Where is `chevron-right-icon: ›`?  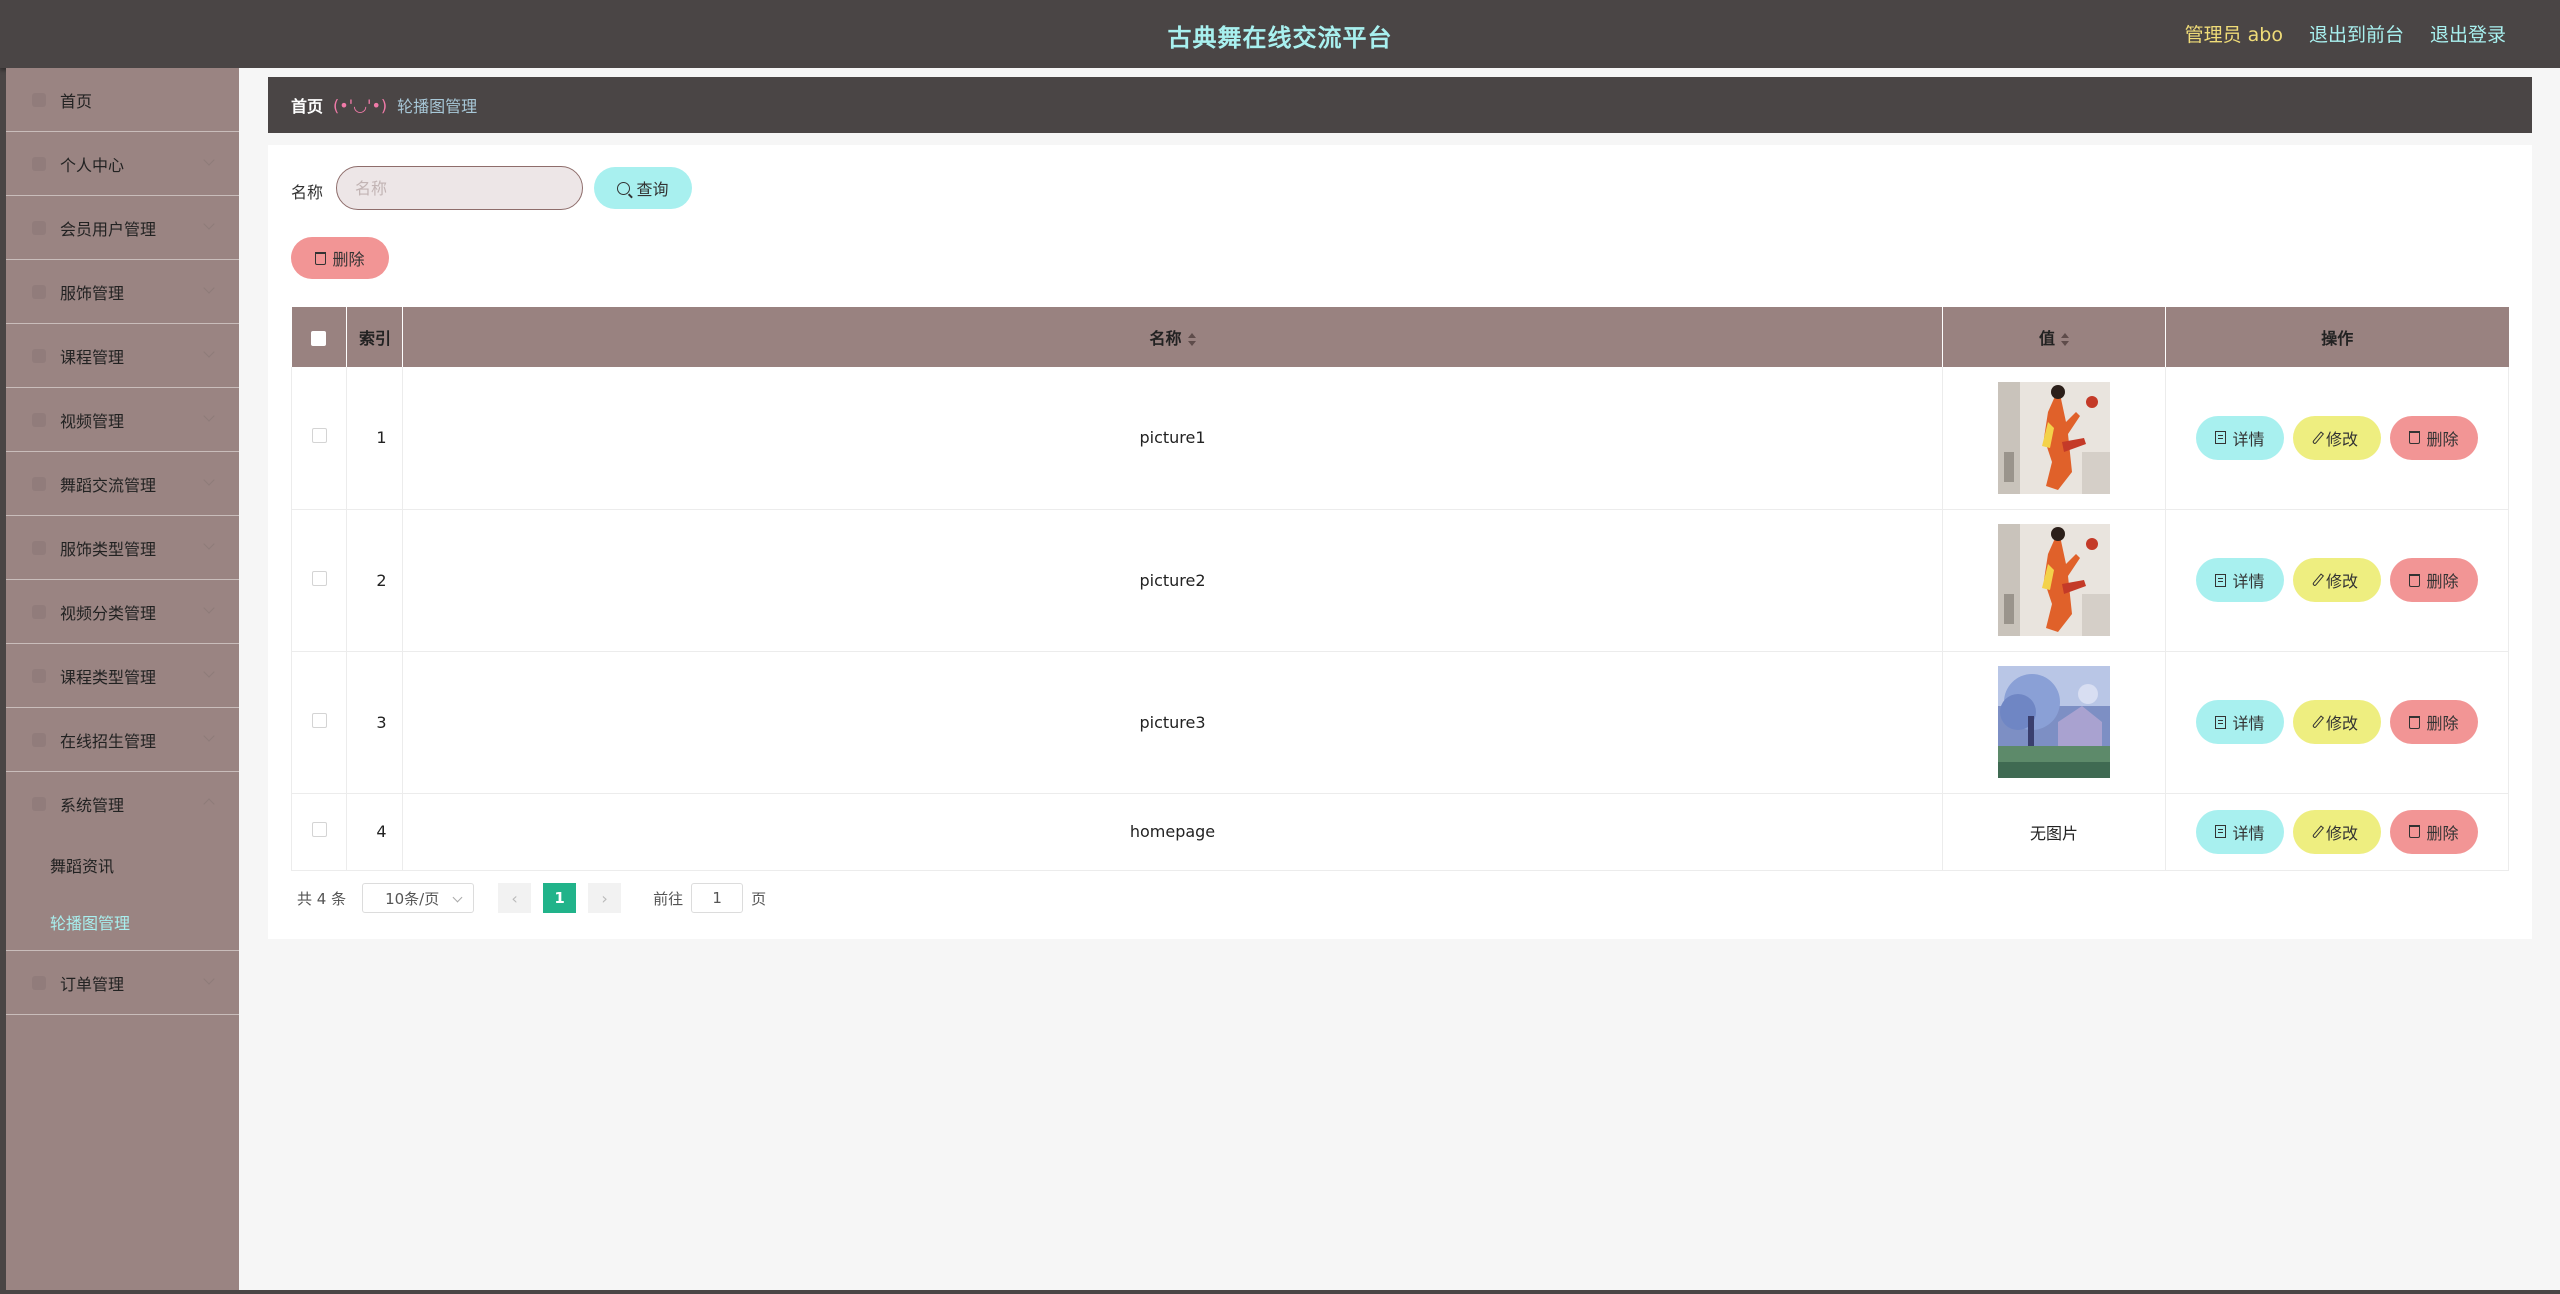
chevron-right-icon: › is located at coordinates (604, 898).